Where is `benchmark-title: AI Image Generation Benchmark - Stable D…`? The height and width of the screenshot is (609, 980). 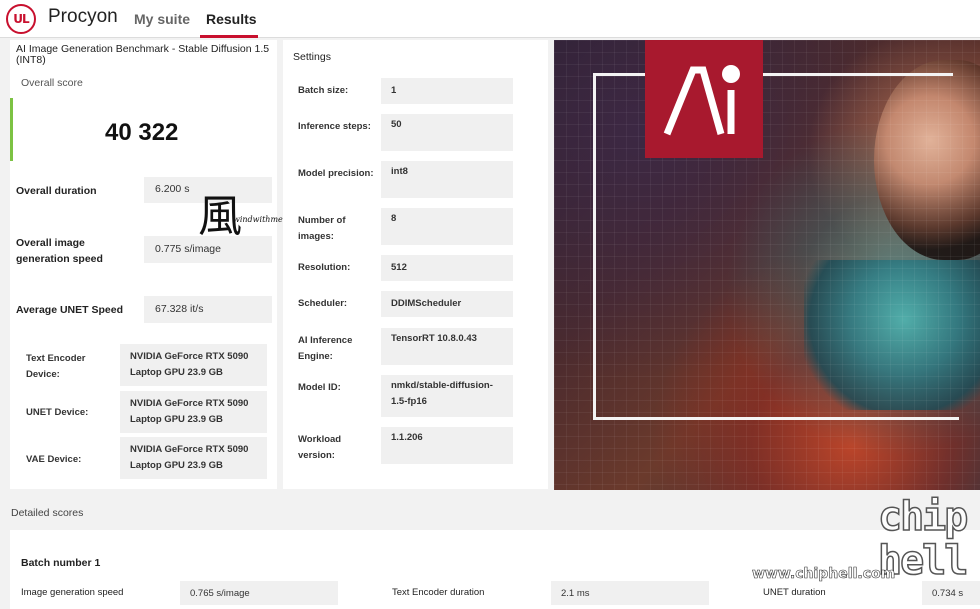
benchmark-title: AI Image Generation Benchmark - Stable D… is located at coordinates (143, 54).